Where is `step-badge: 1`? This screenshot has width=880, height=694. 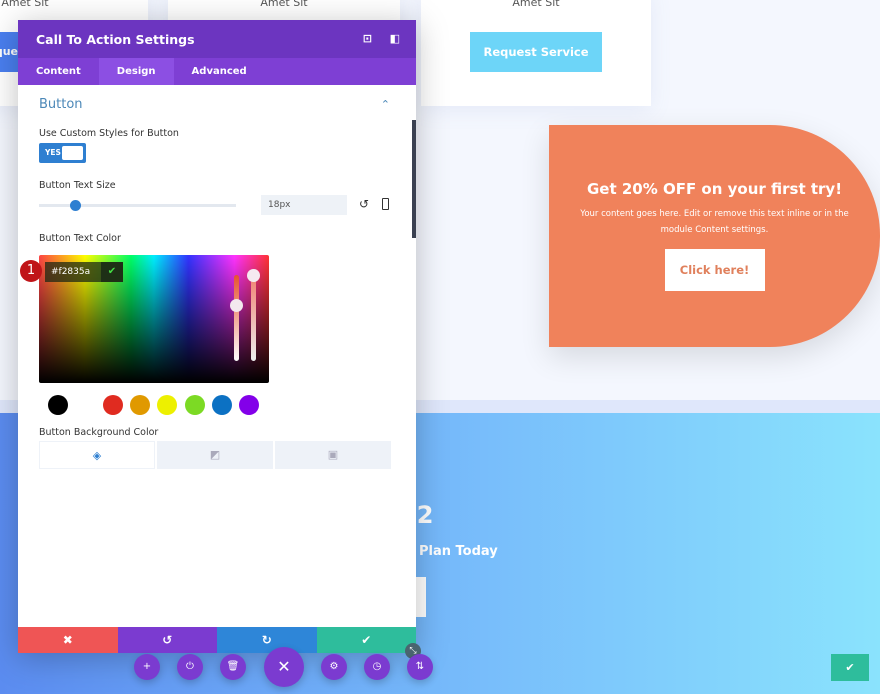
step-badge: 1 is located at coordinates (31, 271).